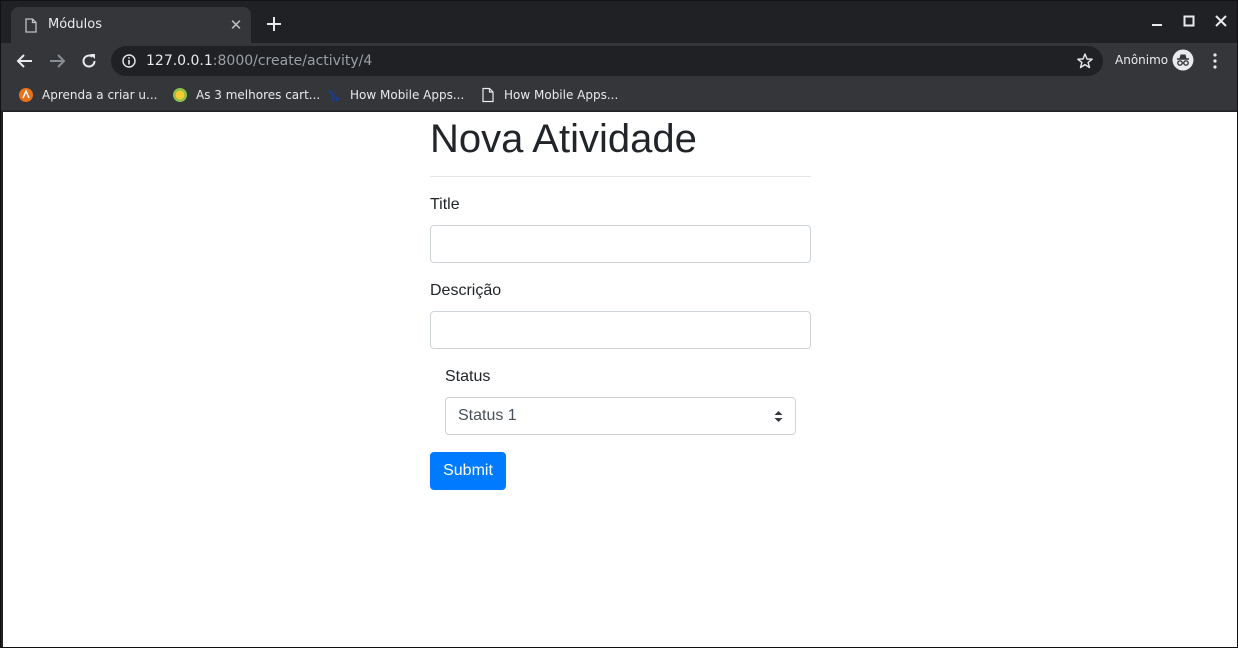 This screenshot has width=1238, height=648. I want to click on address-bar: 127.0.0.1:8000/create/activity/4, so click(607, 61).